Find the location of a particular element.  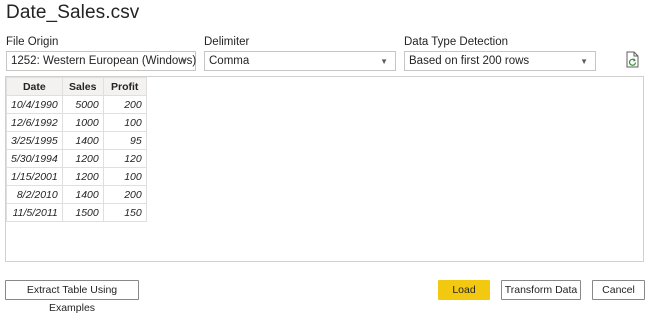

table-cell: 3/25/1995 is located at coordinates (34, 140).